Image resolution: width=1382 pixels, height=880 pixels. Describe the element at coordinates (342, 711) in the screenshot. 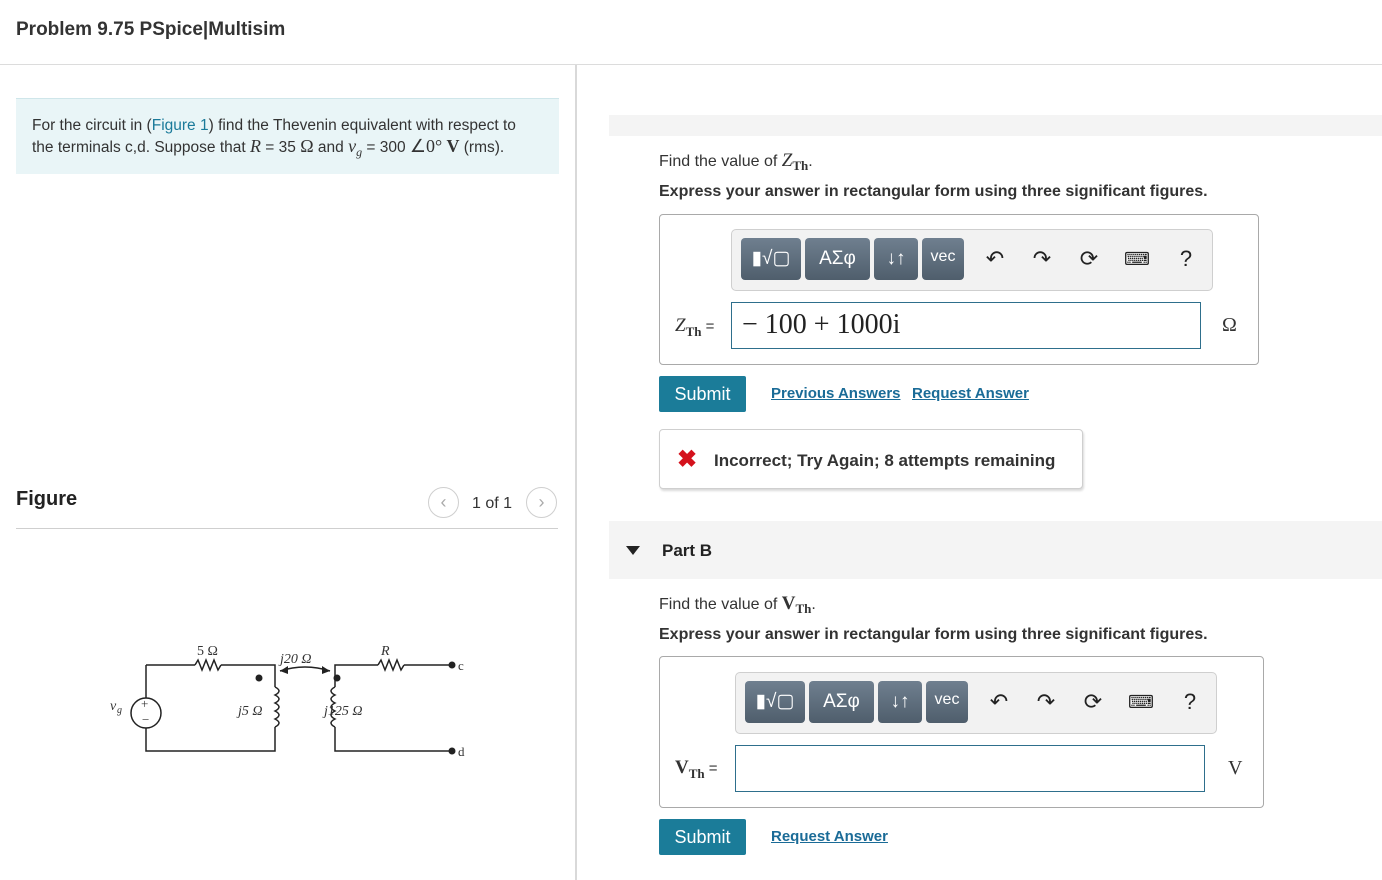

I see `label-j125: j125 Ω` at that location.